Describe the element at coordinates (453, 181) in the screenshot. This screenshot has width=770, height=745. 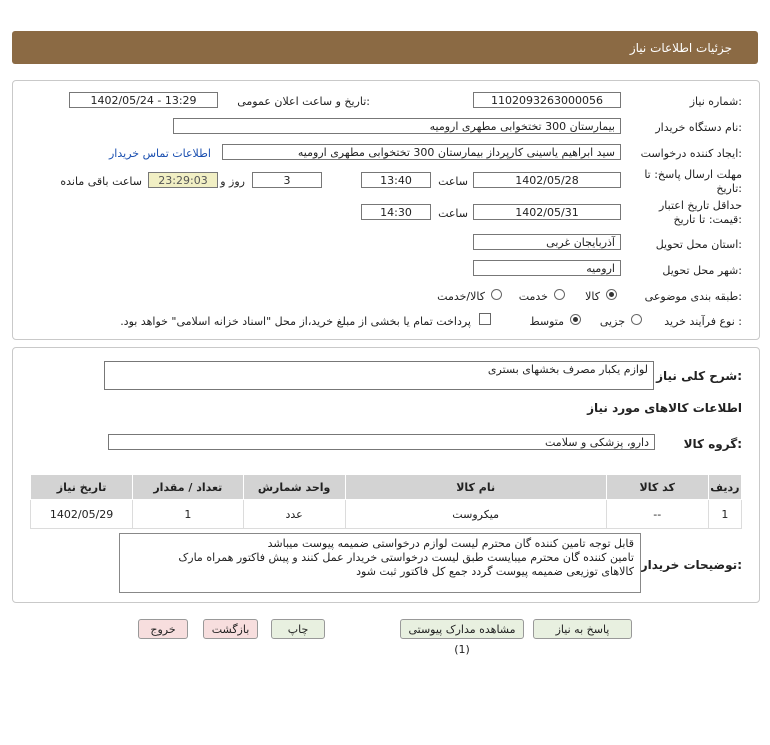
I see `reply-time-label: ساعت` at that location.